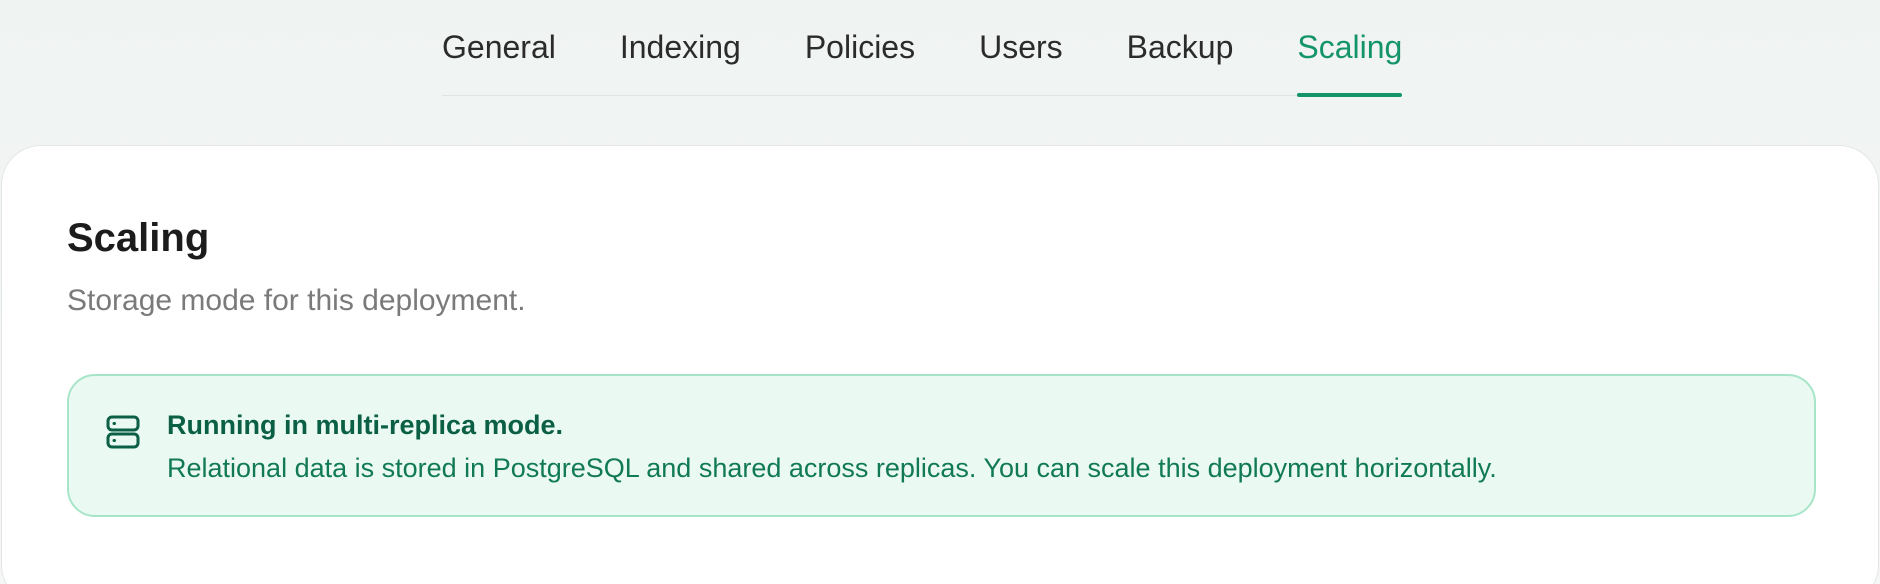  Describe the element at coordinates (1021, 47) in the screenshot. I see `tab-users: Users` at that location.